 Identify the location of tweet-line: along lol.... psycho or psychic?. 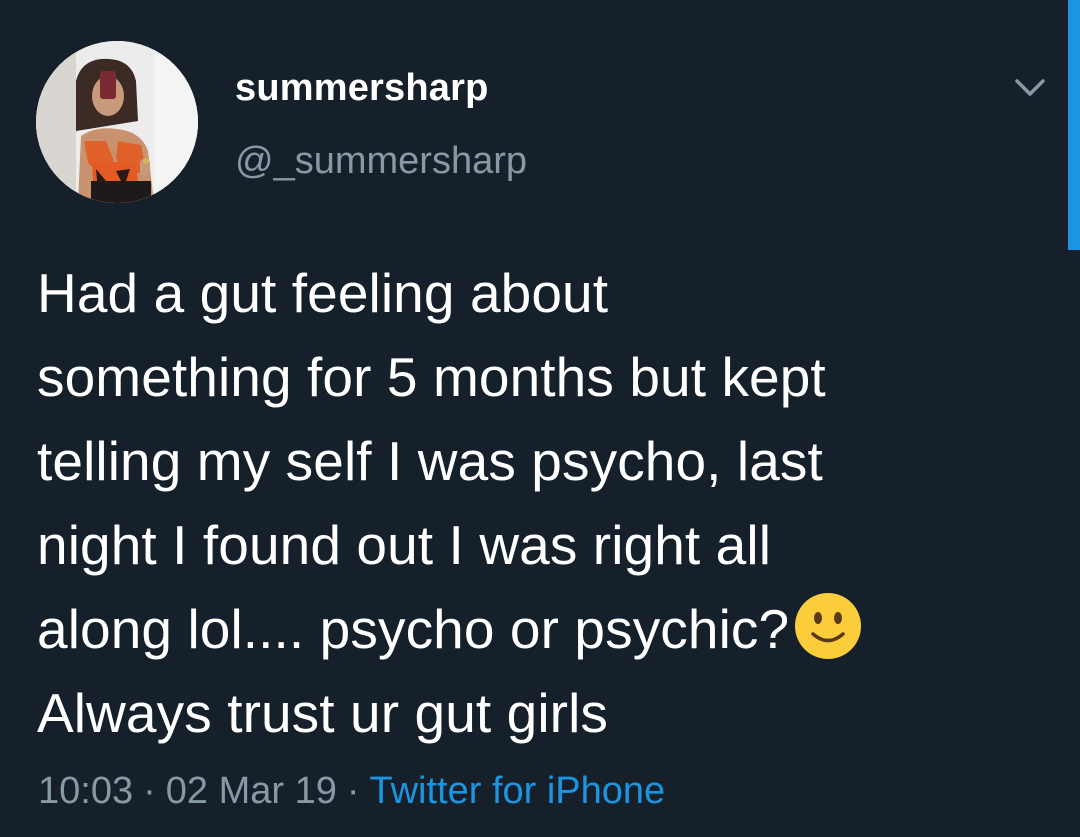
(542, 629).